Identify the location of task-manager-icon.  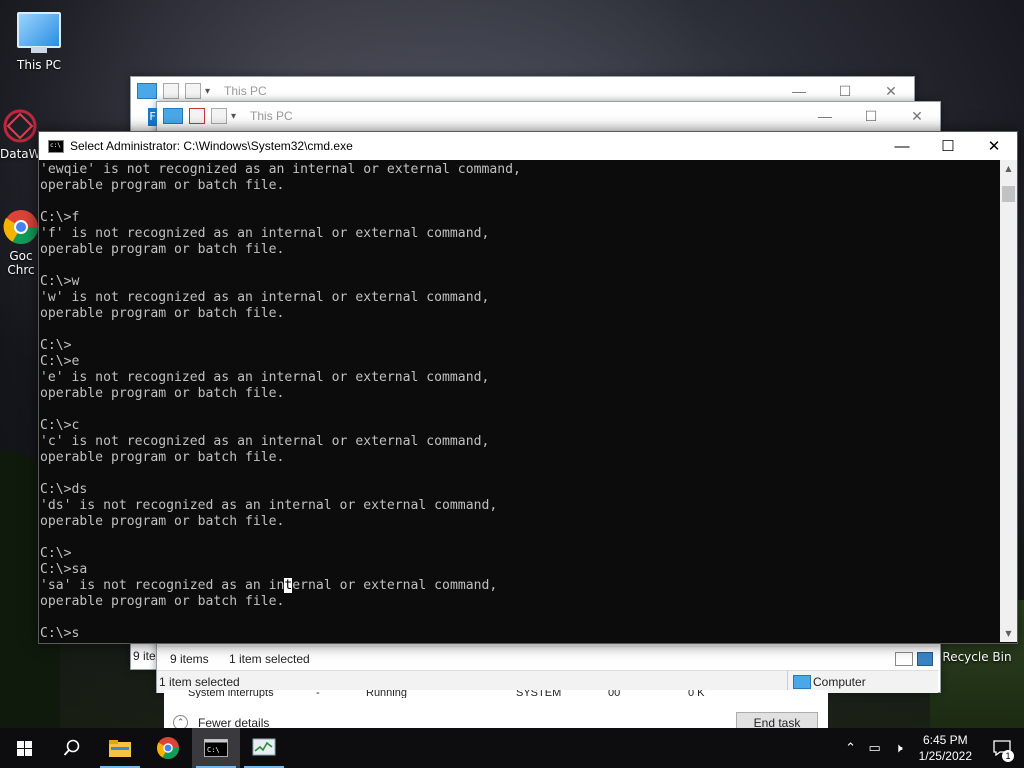
(264, 747).